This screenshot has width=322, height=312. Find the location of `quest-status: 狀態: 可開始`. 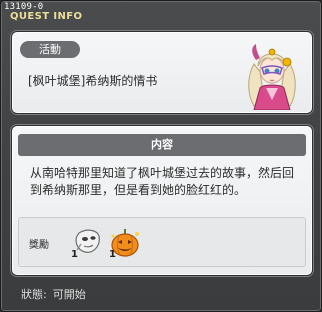

quest-status: 狀態: 可開始 is located at coordinates (56, 294).